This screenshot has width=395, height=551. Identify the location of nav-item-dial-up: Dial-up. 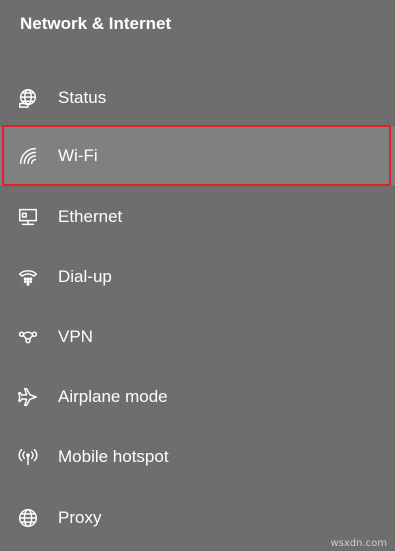
(197, 277).